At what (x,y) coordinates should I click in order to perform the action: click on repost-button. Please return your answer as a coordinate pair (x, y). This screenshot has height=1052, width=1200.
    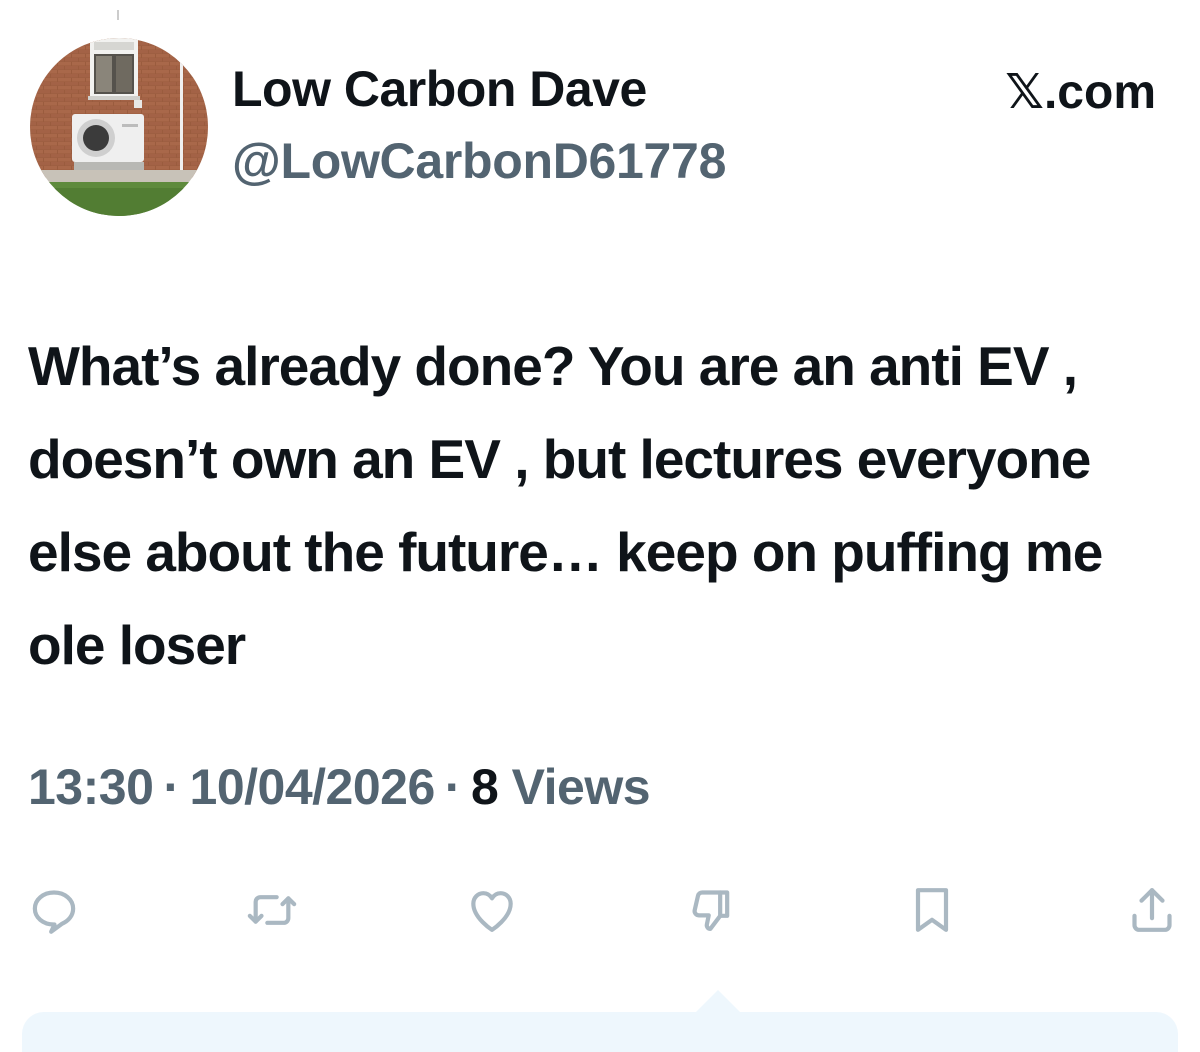
    Looking at the image, I should click on (272, 910).